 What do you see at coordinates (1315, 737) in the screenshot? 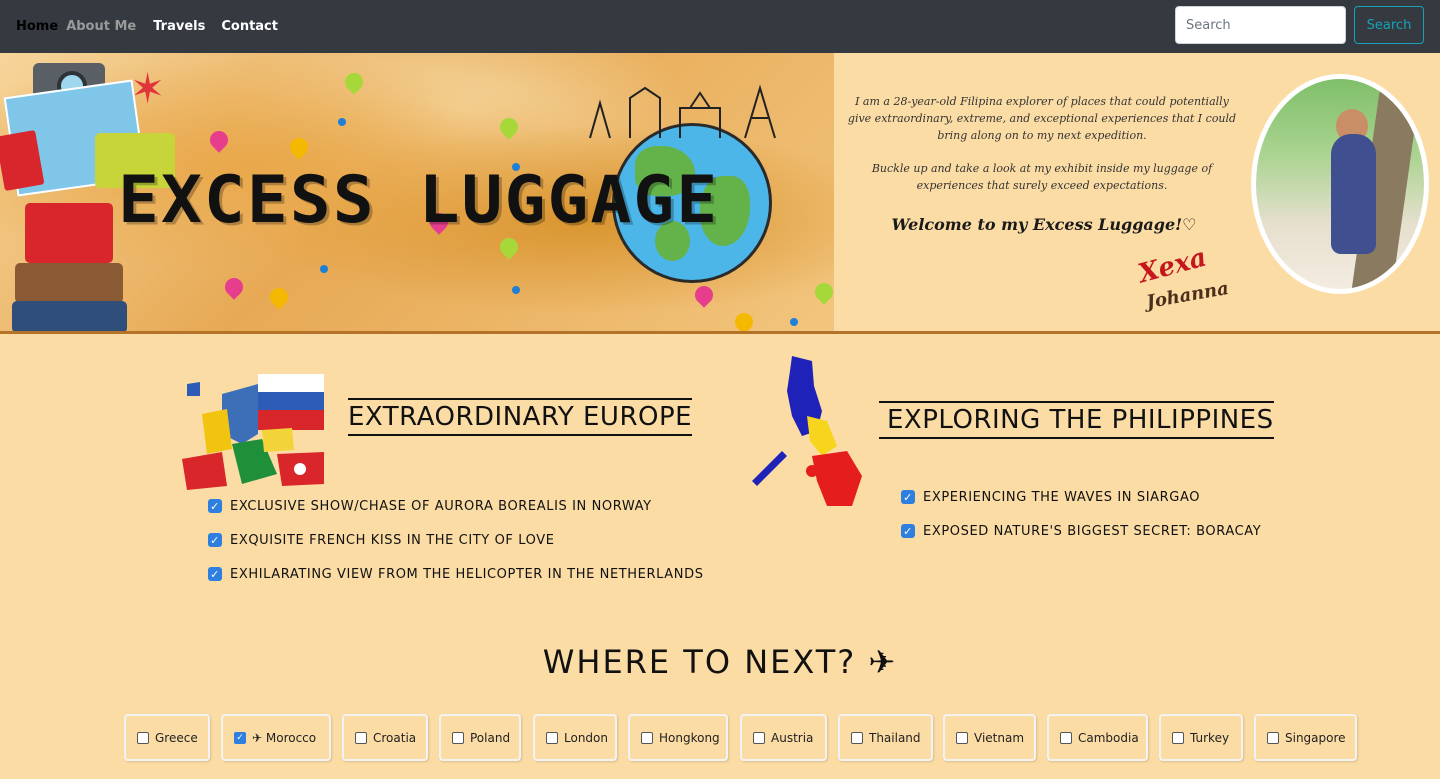
I see `destination-label: Singapore` at bounding box center [1315, 737].